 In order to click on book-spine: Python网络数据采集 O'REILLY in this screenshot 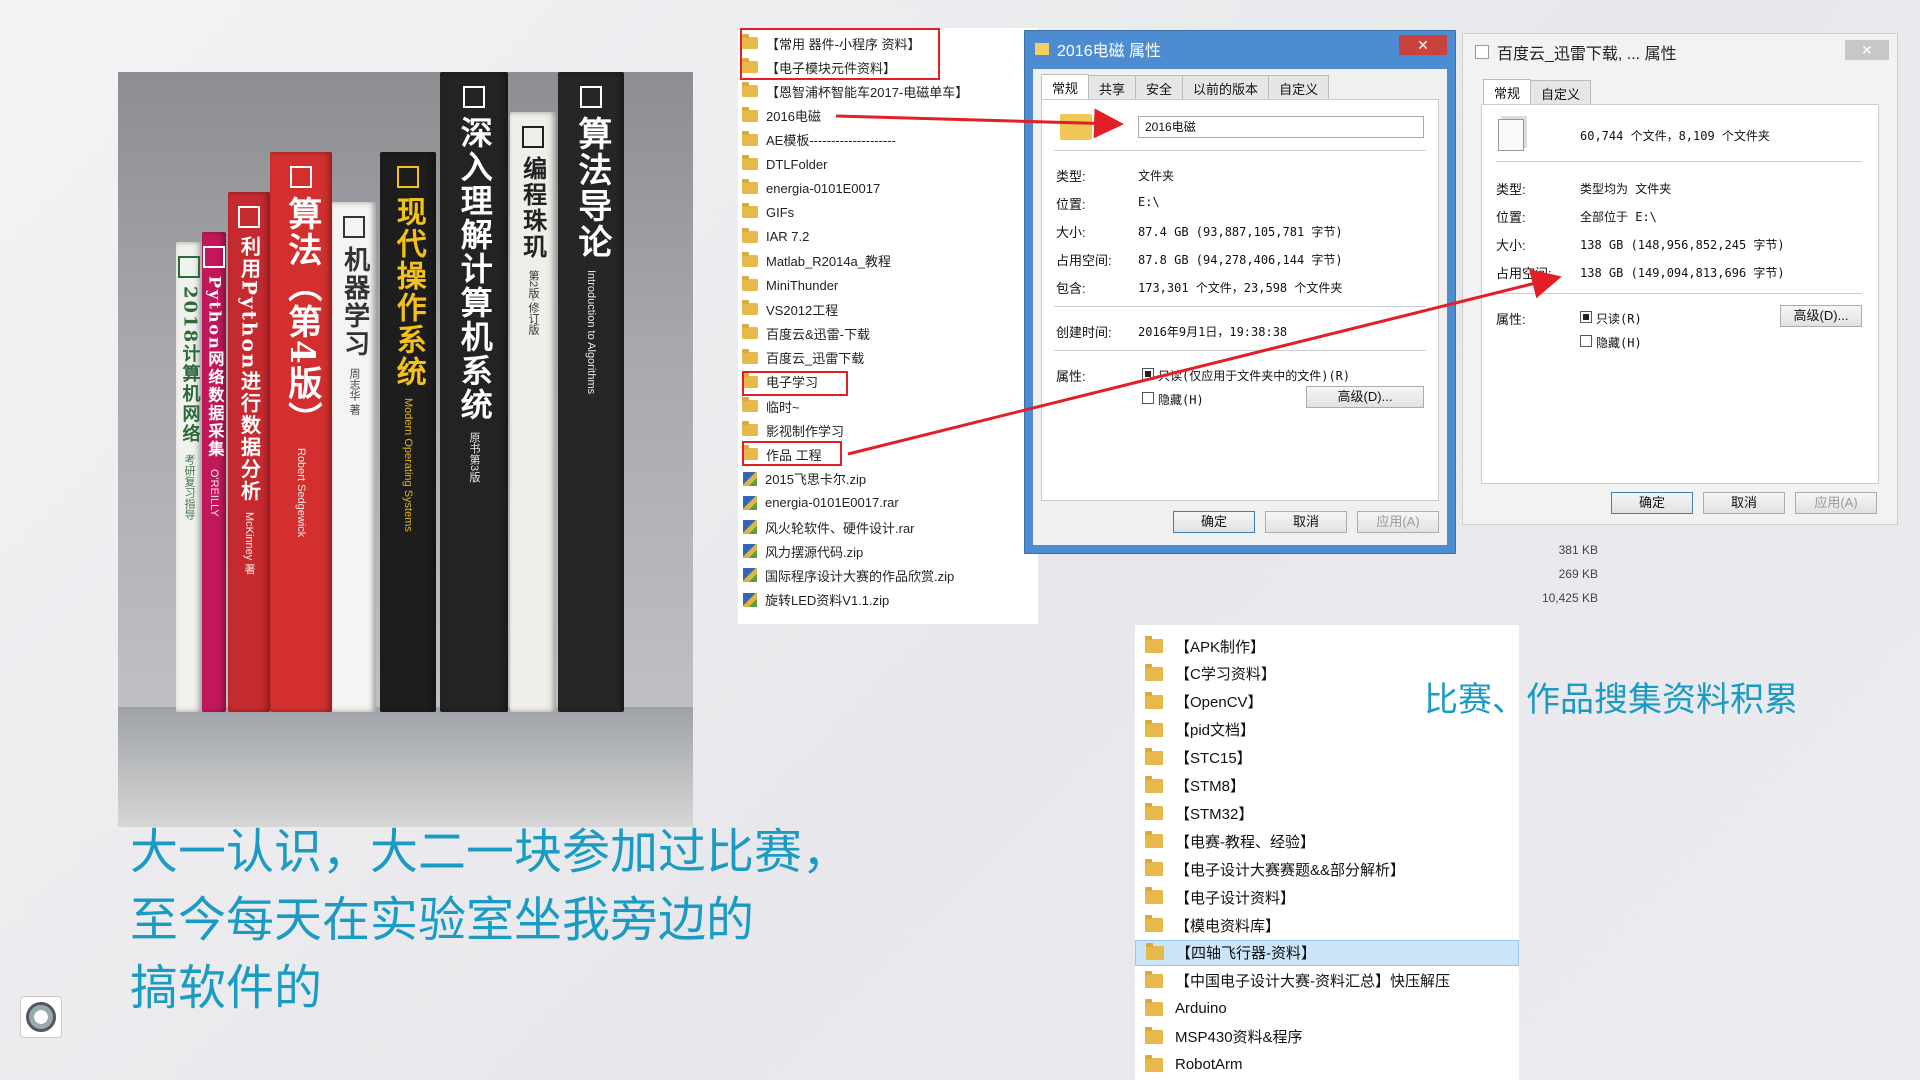, I will do `click(214, 472)`.